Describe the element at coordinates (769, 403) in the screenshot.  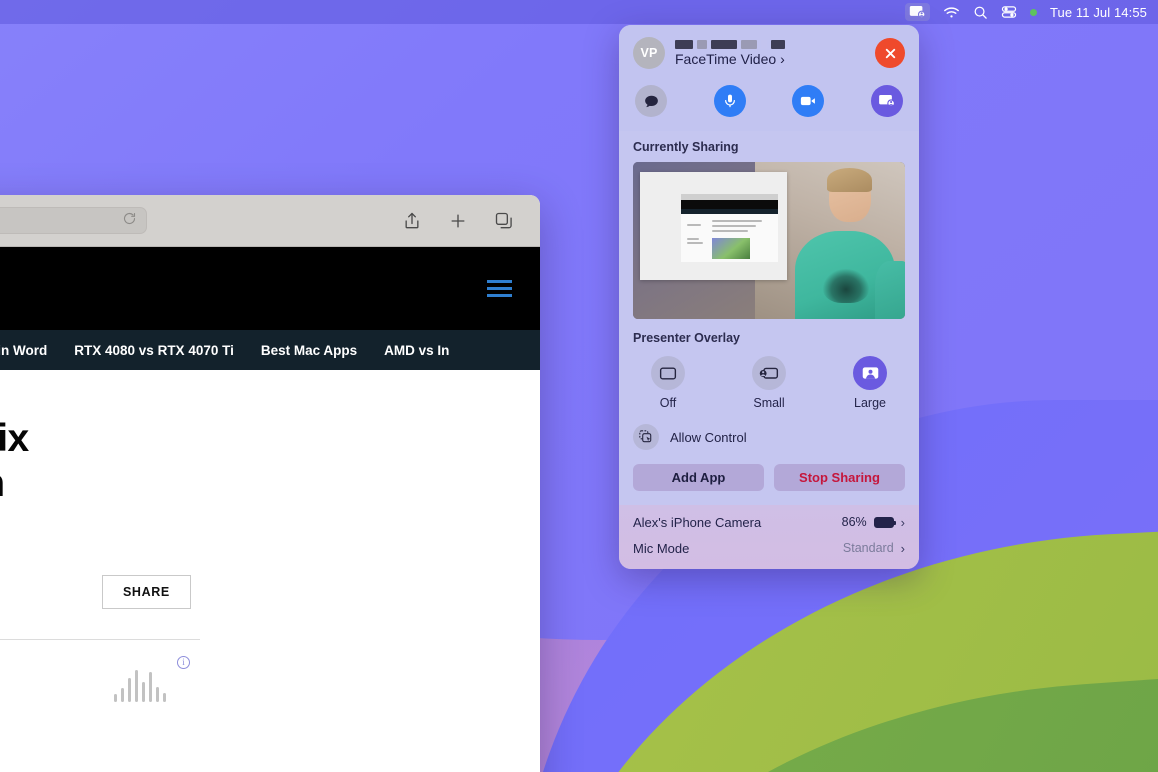
I see `overlay-option-small-label: Small` at that location.